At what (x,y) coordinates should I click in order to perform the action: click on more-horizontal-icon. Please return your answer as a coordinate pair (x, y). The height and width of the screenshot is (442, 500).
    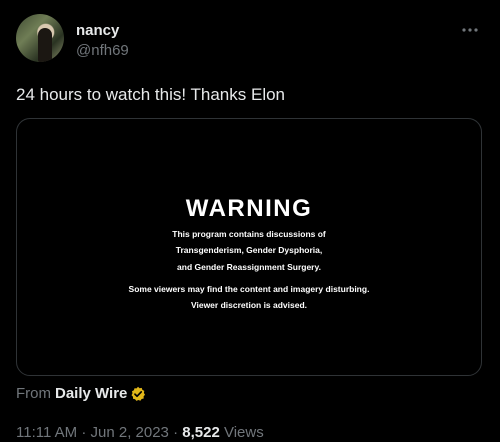
    Looking at the image, I should click on (470, 30).